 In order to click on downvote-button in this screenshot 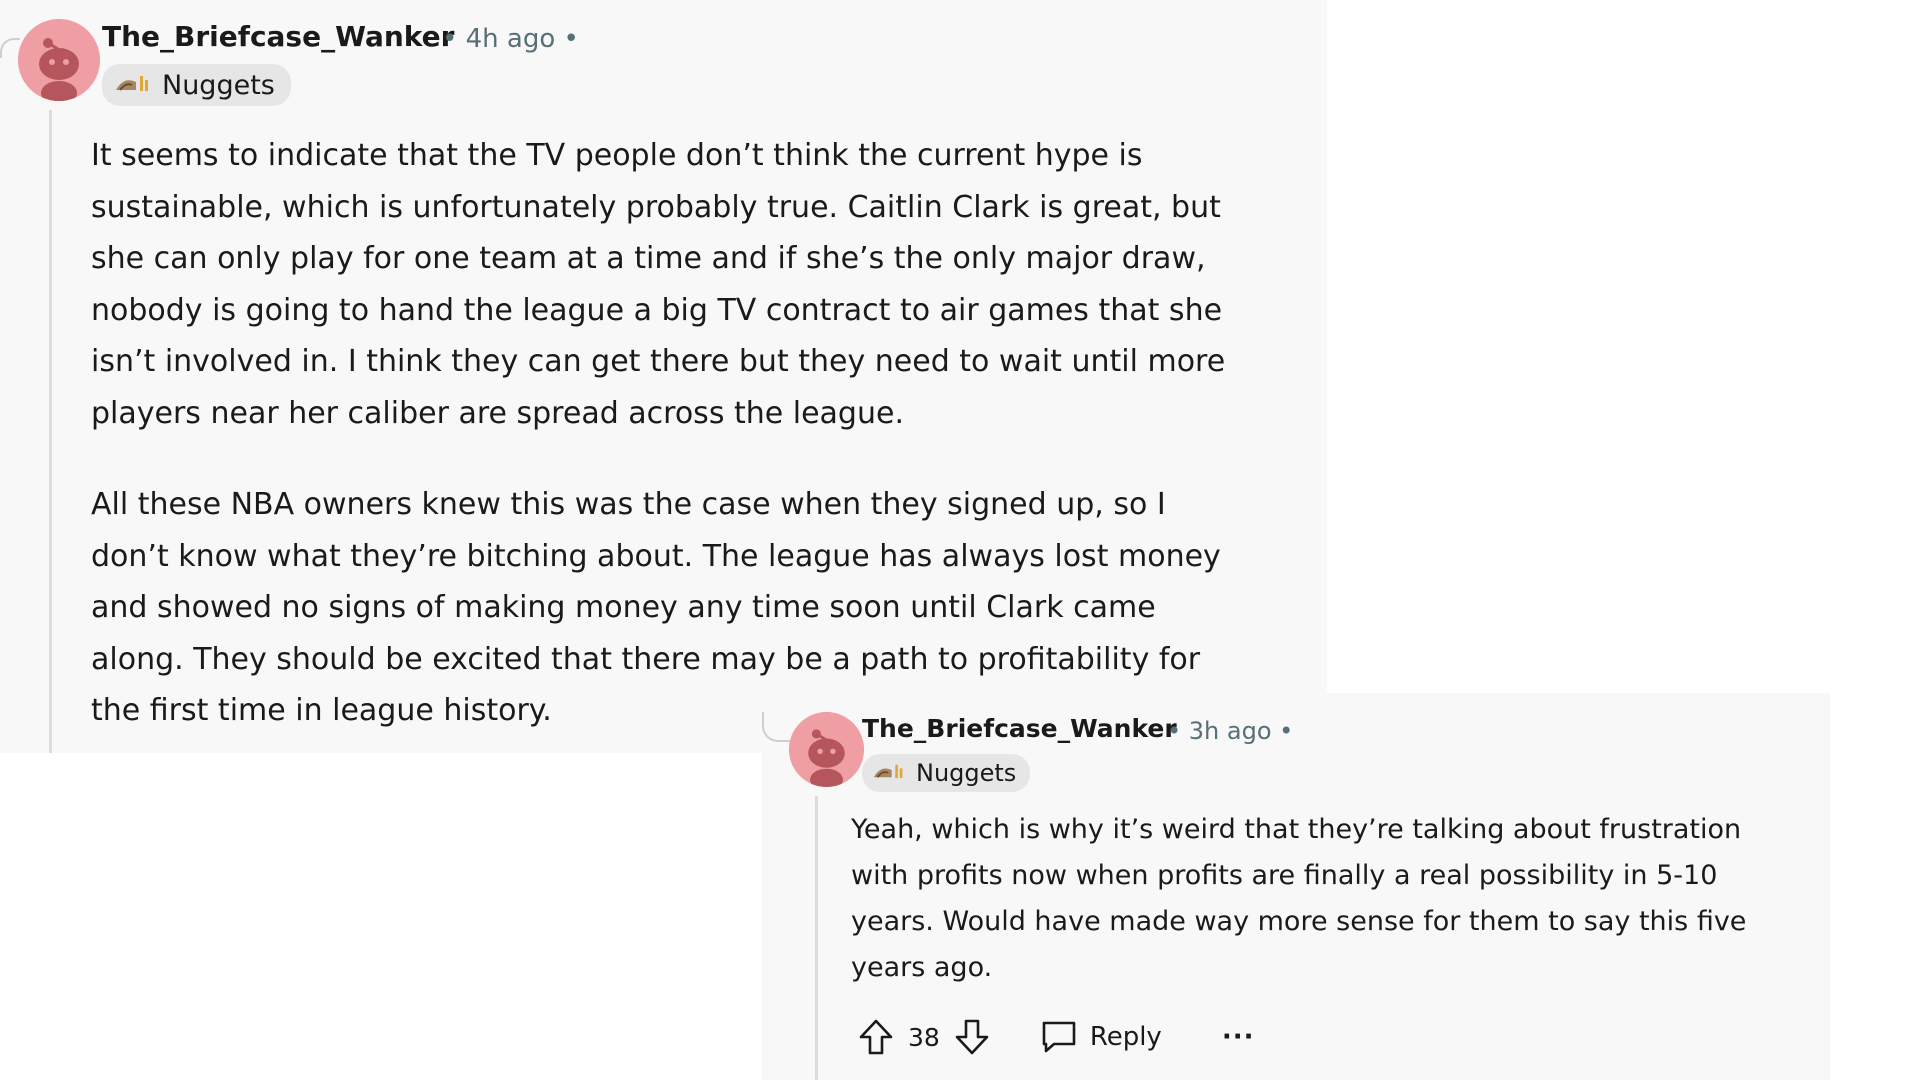, I will do `click(972, 1037)`.